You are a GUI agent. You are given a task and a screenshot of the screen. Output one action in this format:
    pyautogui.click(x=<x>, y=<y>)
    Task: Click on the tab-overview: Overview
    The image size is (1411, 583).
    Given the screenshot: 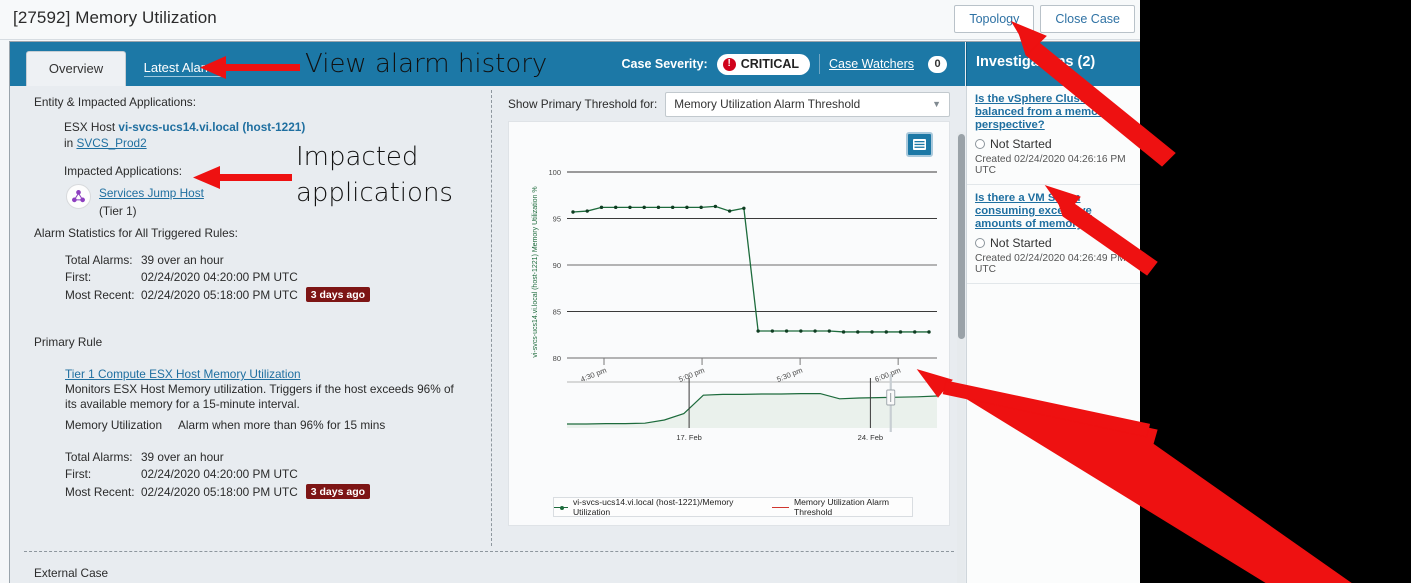 What is the action you would take?
    pyautogui.click(x=76, y=68)
    